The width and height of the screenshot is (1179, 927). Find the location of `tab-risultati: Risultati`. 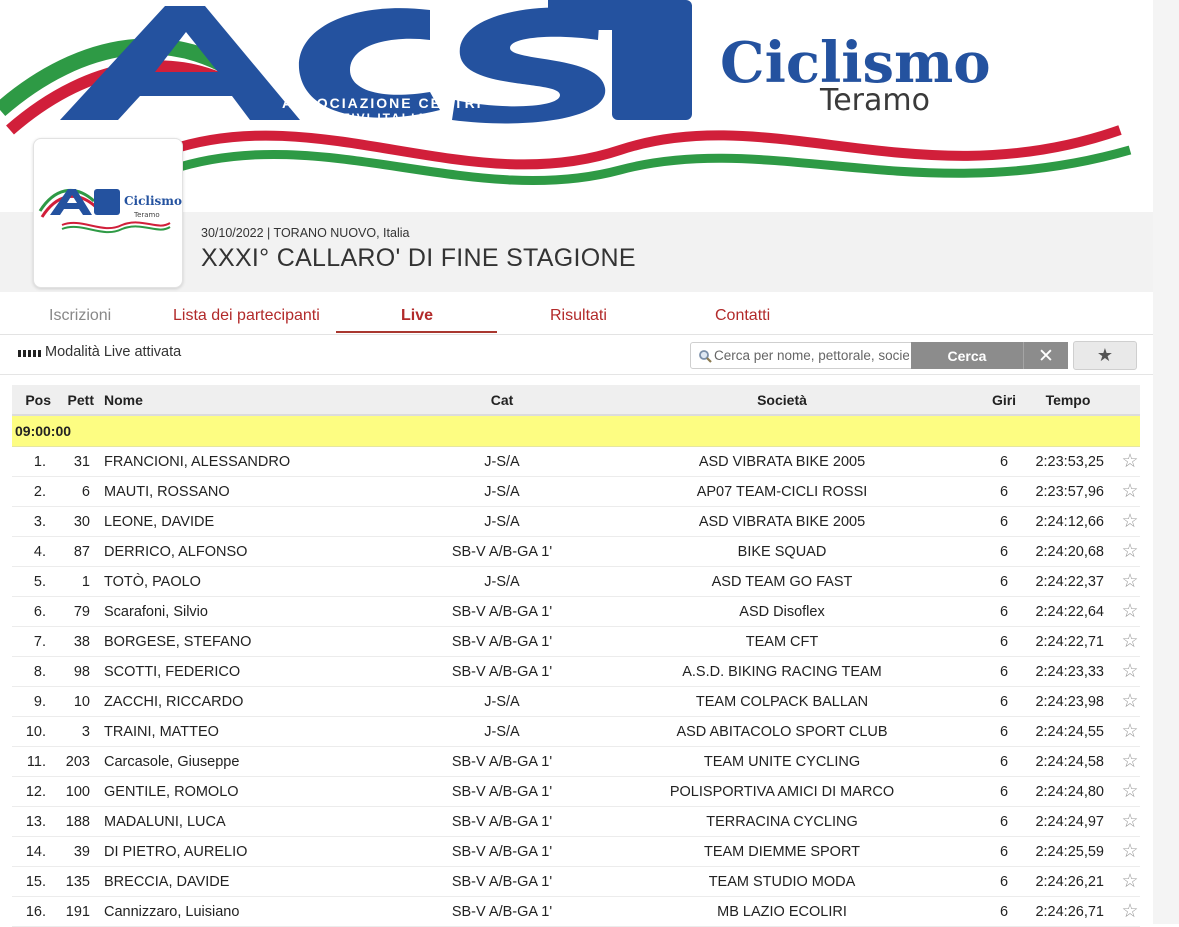

tab-risultati: Risultati is located at coordinates (578, 316).